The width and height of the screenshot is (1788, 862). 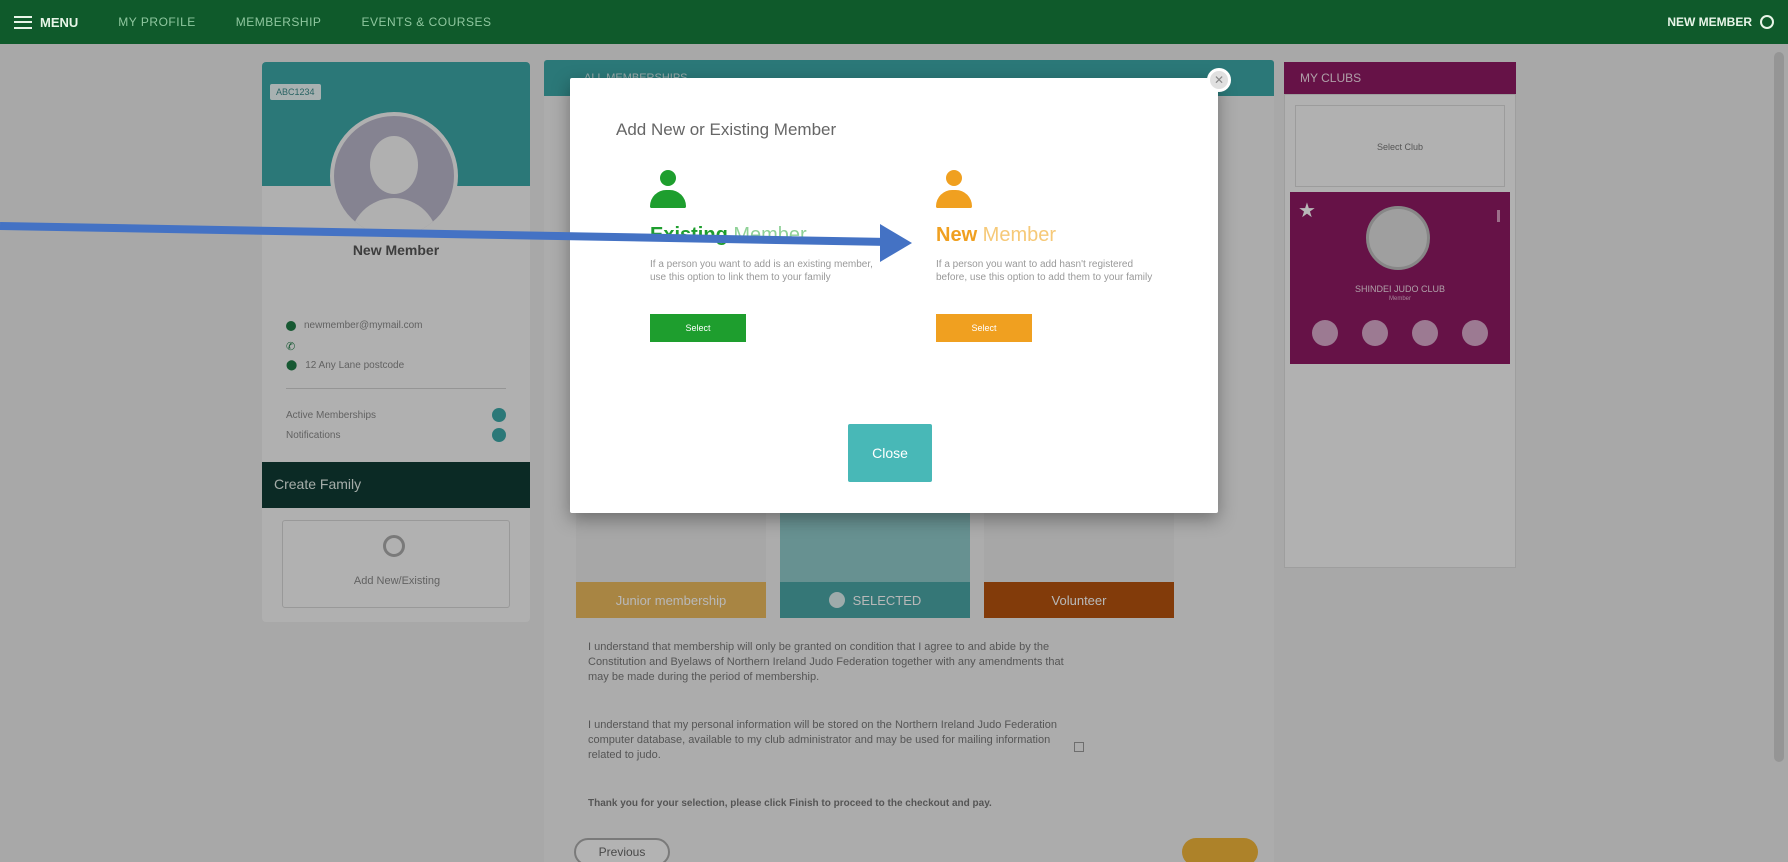 I want to click on menu-label: MENU, so click(x=59, y=22).